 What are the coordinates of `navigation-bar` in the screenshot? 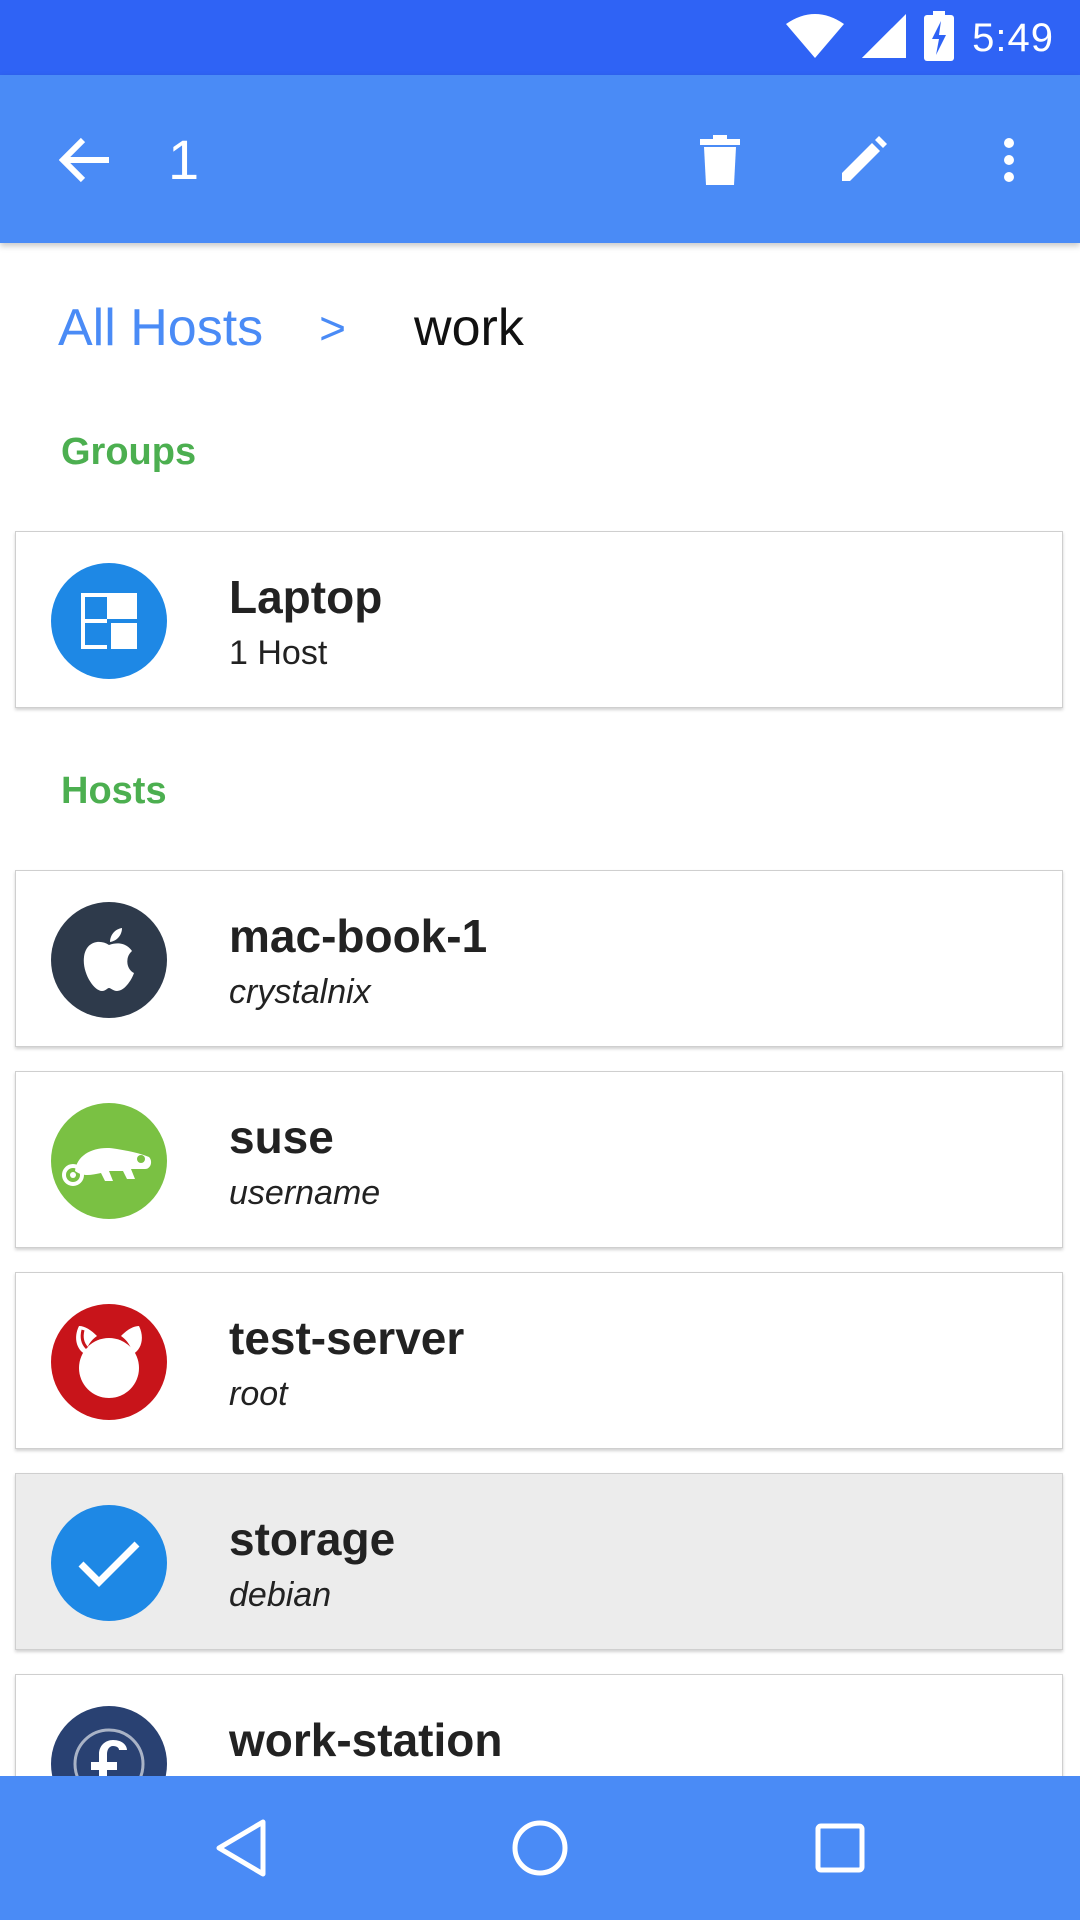 It's located at (540, 1848).